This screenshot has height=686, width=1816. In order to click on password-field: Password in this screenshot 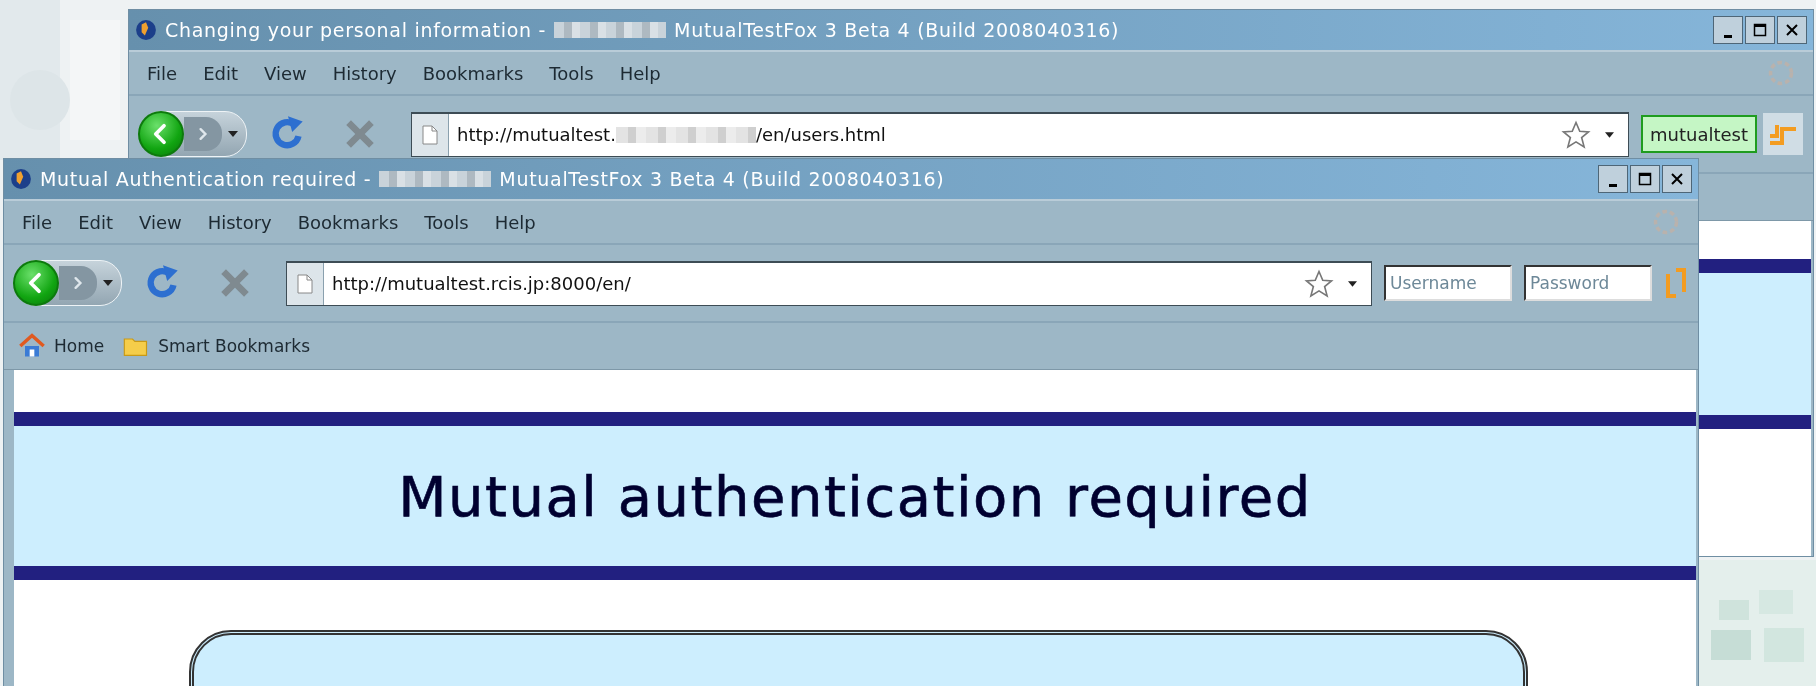, I will do `click(1588, 283)`.